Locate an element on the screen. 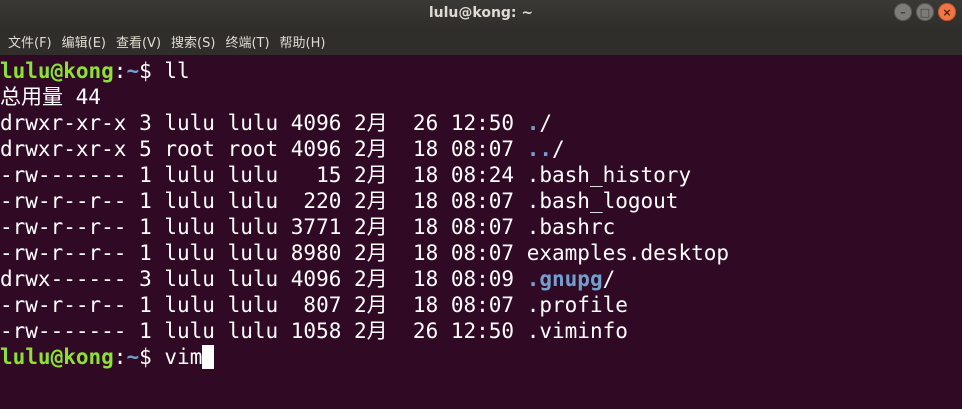 The height and width of the screenshot is (409, 962). menu-view: 查看(V) is located at coordinates (138, 41).